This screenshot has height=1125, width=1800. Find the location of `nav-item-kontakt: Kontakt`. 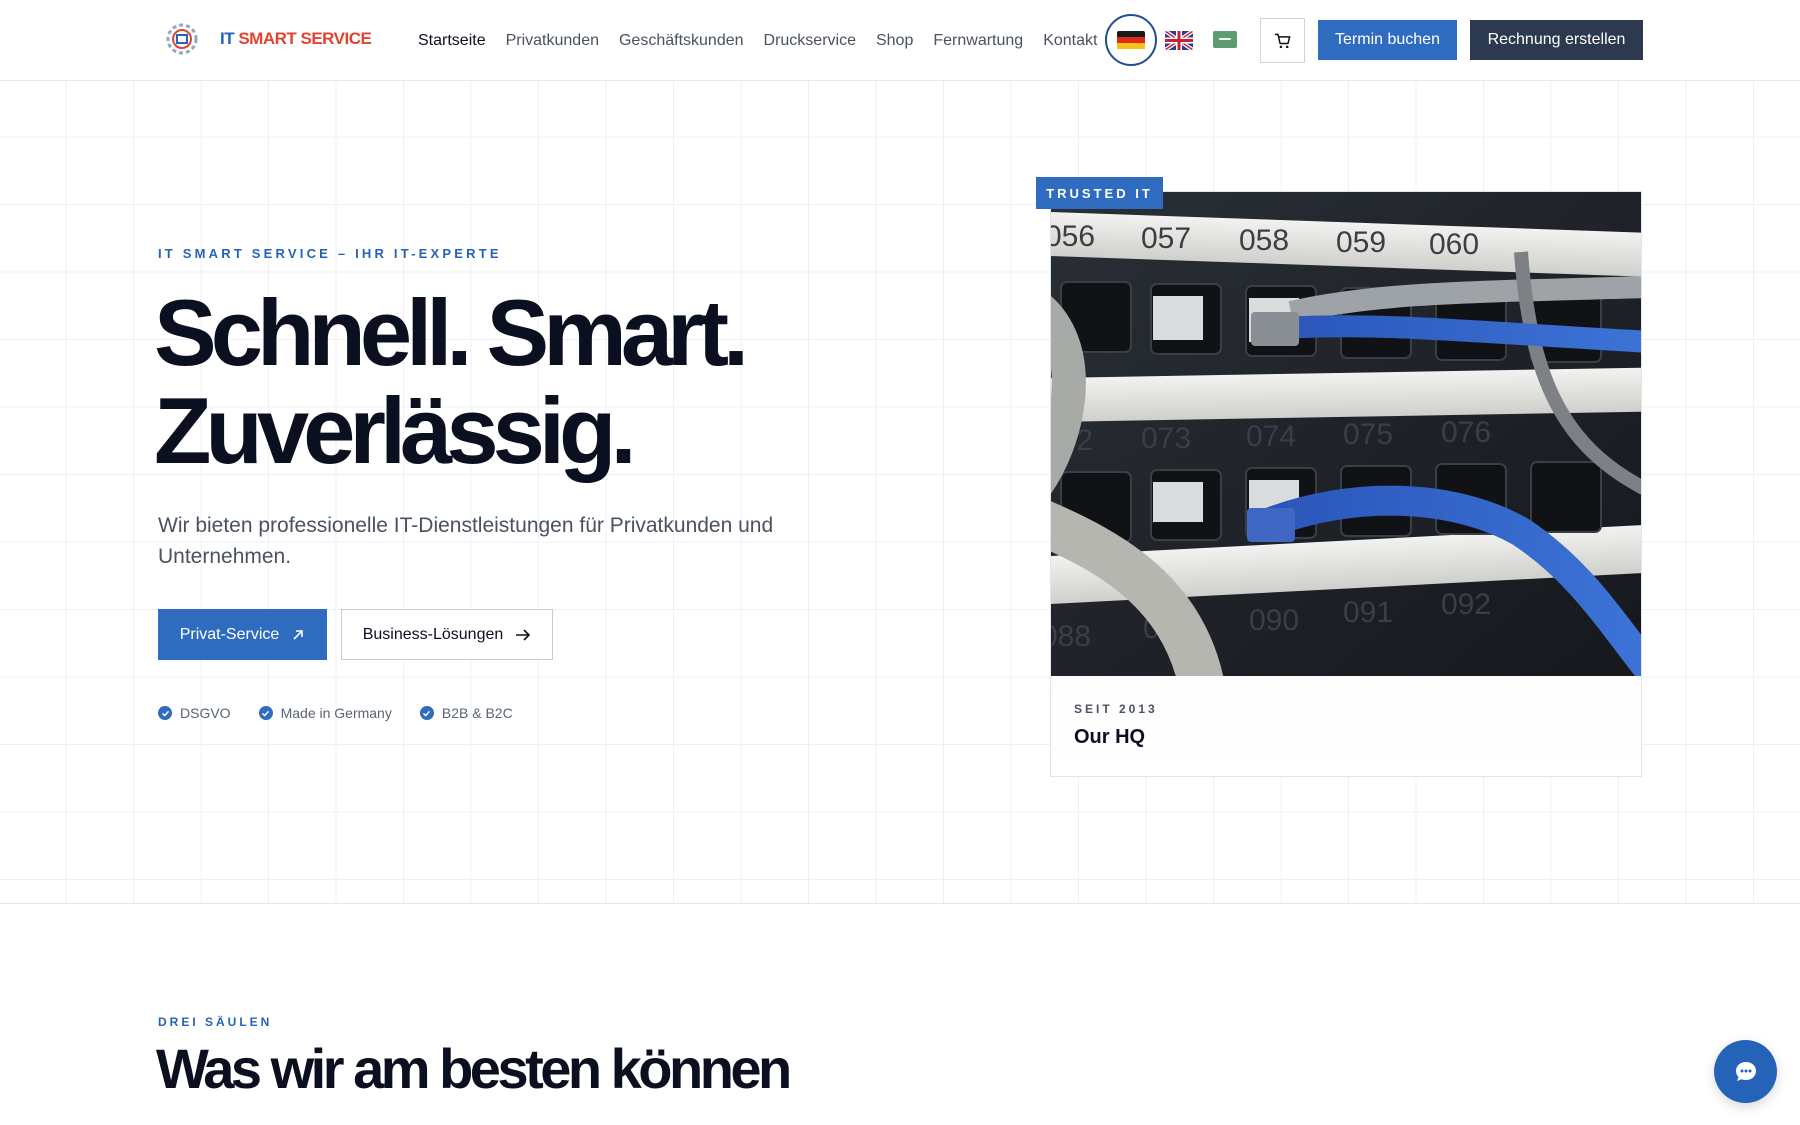

nav-item-kontakt: Kontakt is located at coordinates (1070, 41).